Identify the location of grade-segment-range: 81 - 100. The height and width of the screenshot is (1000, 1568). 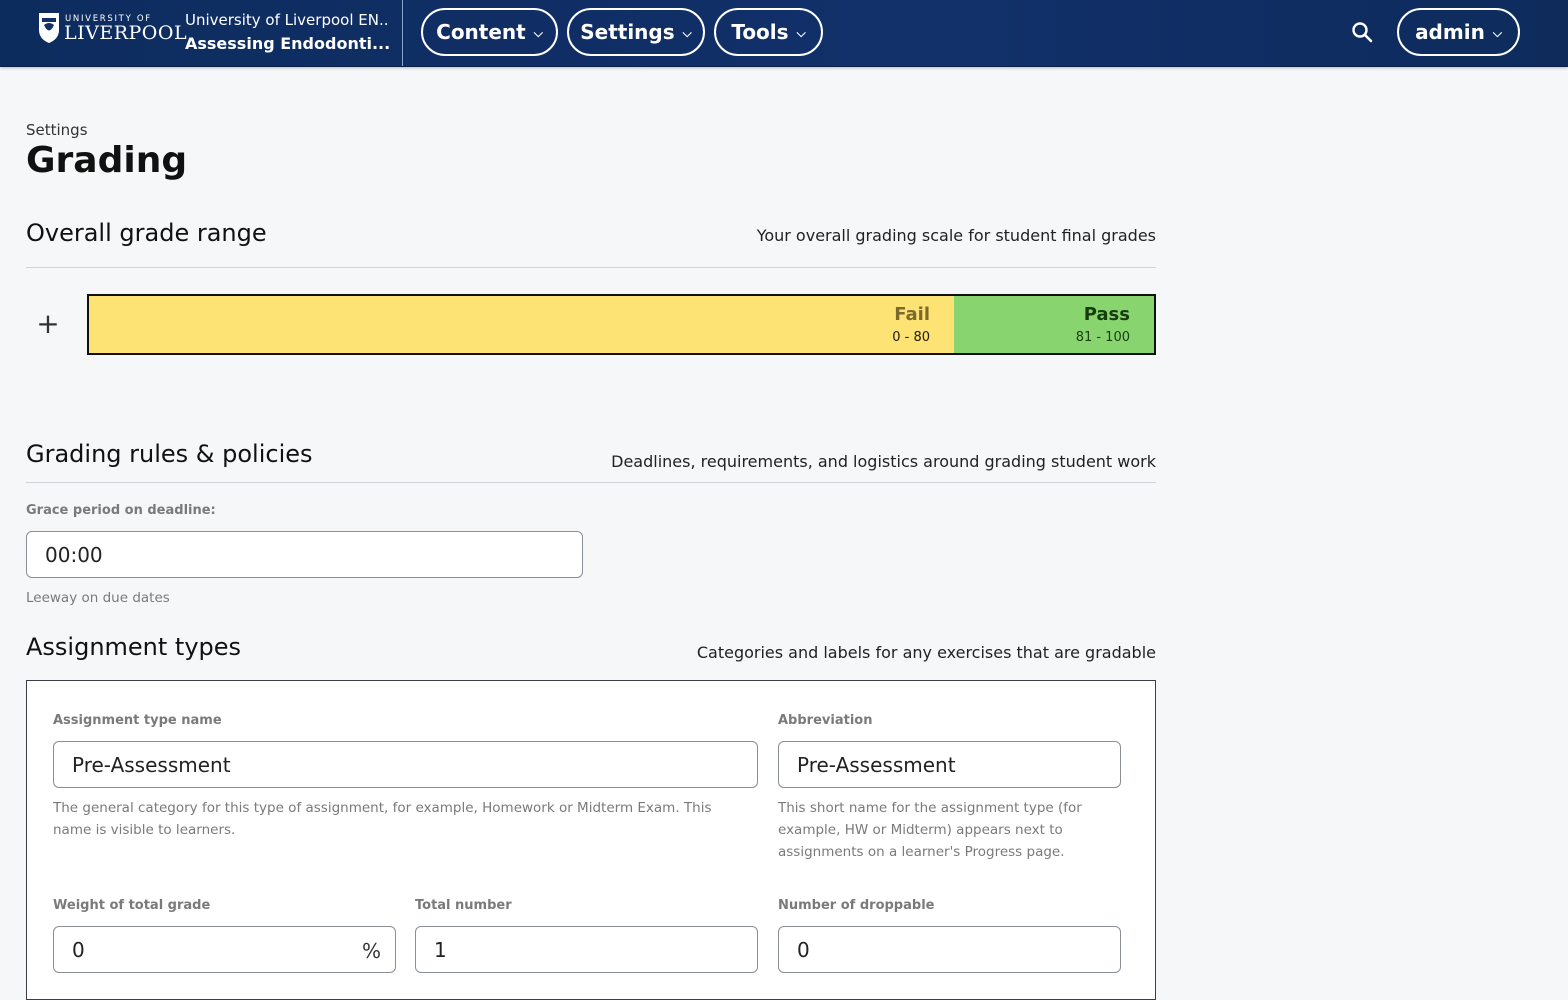
(1102, 337).